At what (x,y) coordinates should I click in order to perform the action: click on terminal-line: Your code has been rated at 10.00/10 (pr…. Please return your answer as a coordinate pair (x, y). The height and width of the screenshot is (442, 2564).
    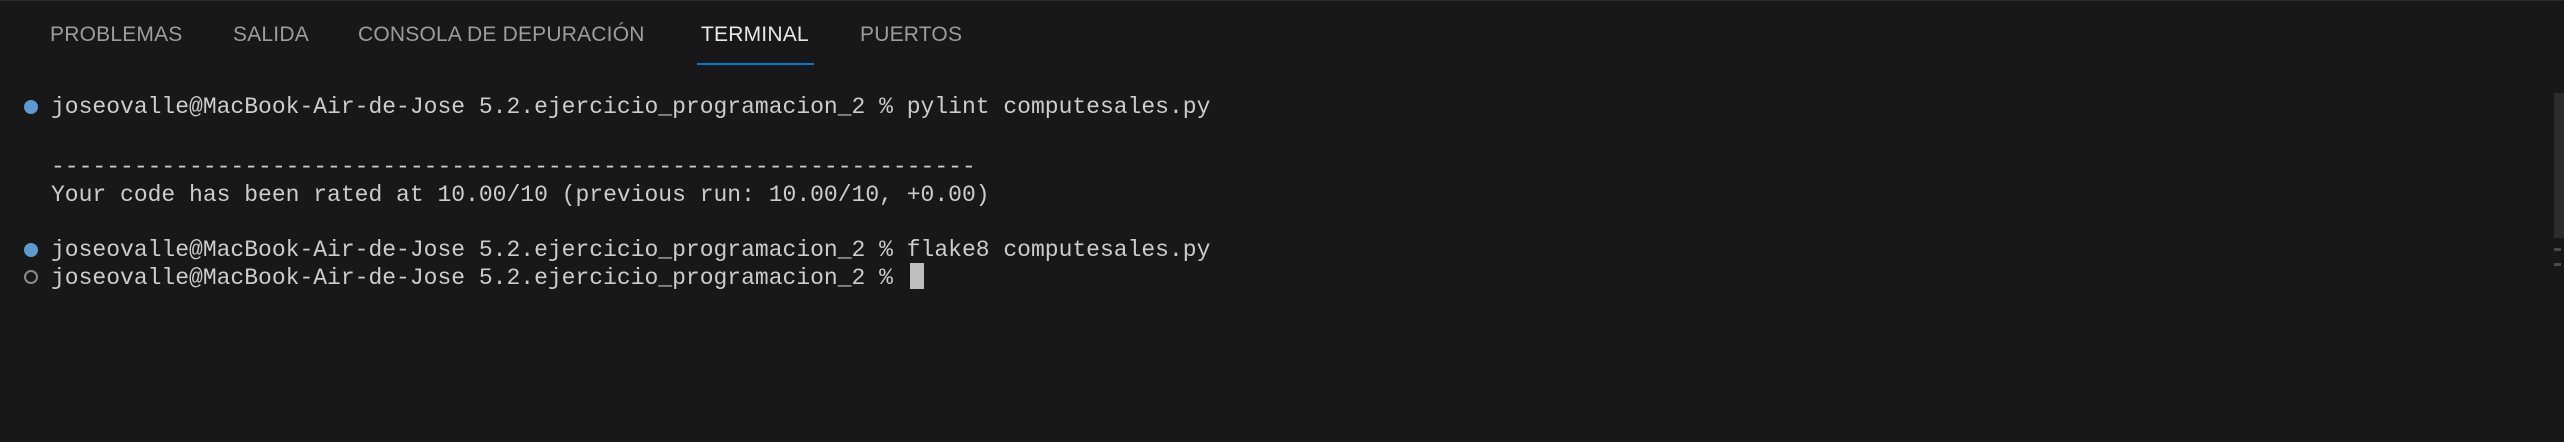
    Looking at the image, I should click on (520, 195).